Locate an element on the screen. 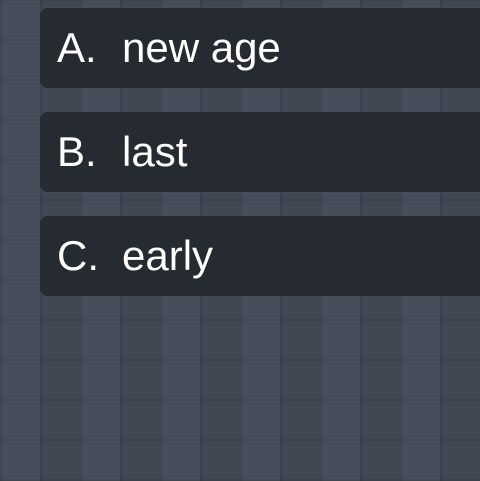 The width and height of the screenshot is (480, 481). option-a-letter: A. is located at coordinates (77, 47).